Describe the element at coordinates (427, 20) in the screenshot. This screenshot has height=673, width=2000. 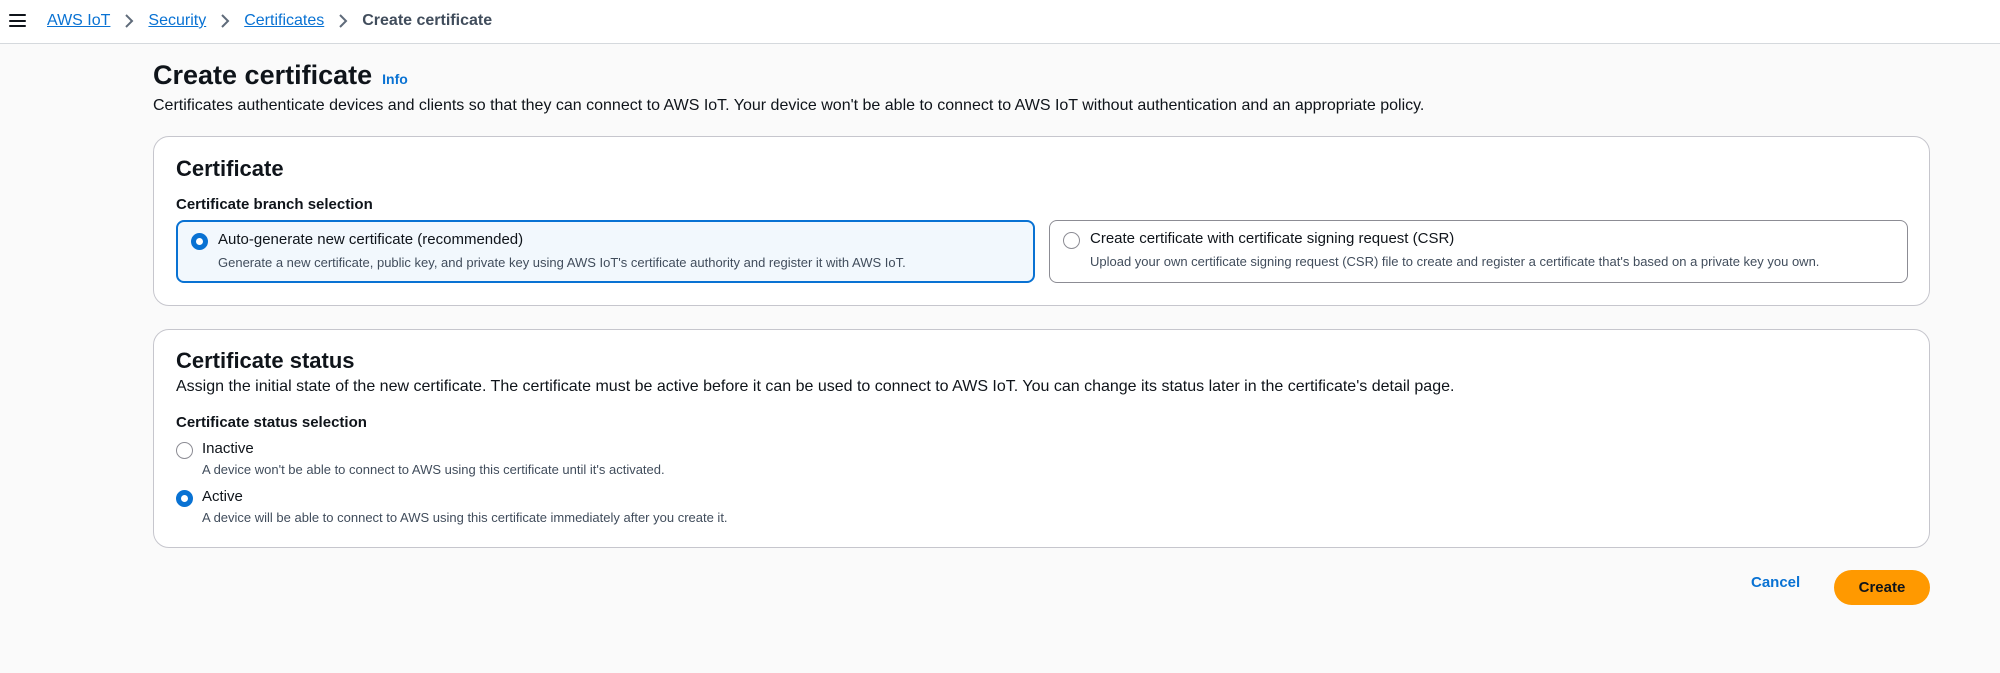
I see `breadcrumb-current: Create certificate` at that location.